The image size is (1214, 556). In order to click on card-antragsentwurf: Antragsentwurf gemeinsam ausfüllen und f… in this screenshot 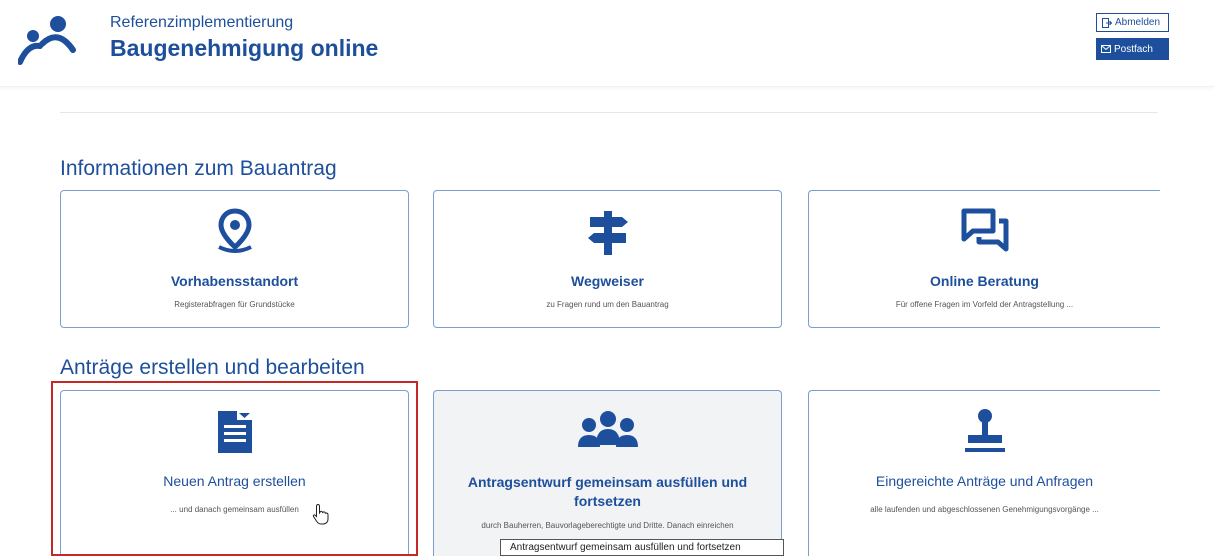, I will do `click(607, 473)`.